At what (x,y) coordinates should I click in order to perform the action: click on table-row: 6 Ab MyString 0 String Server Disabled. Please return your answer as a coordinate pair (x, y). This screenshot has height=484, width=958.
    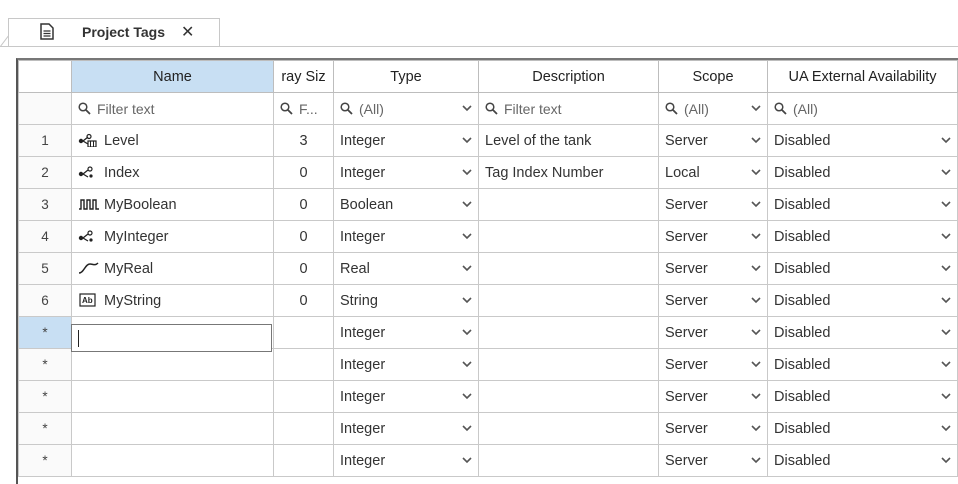
    Looking at the image, I should click on (488, 300).